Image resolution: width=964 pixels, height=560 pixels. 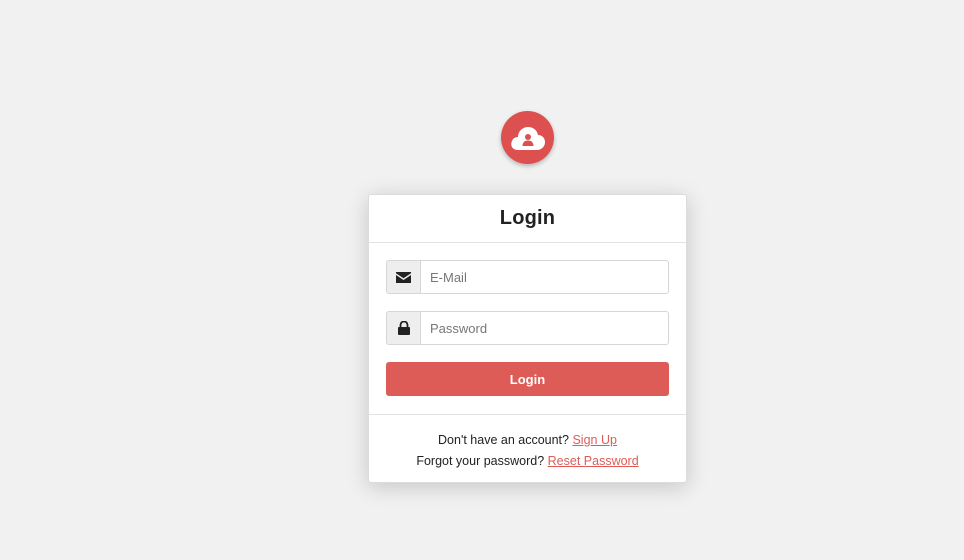 What do you see at coordinates (480, 461) in the screenshot?
I see `reset-prompt: Forgot your password?` at bounding box center [480, 461].